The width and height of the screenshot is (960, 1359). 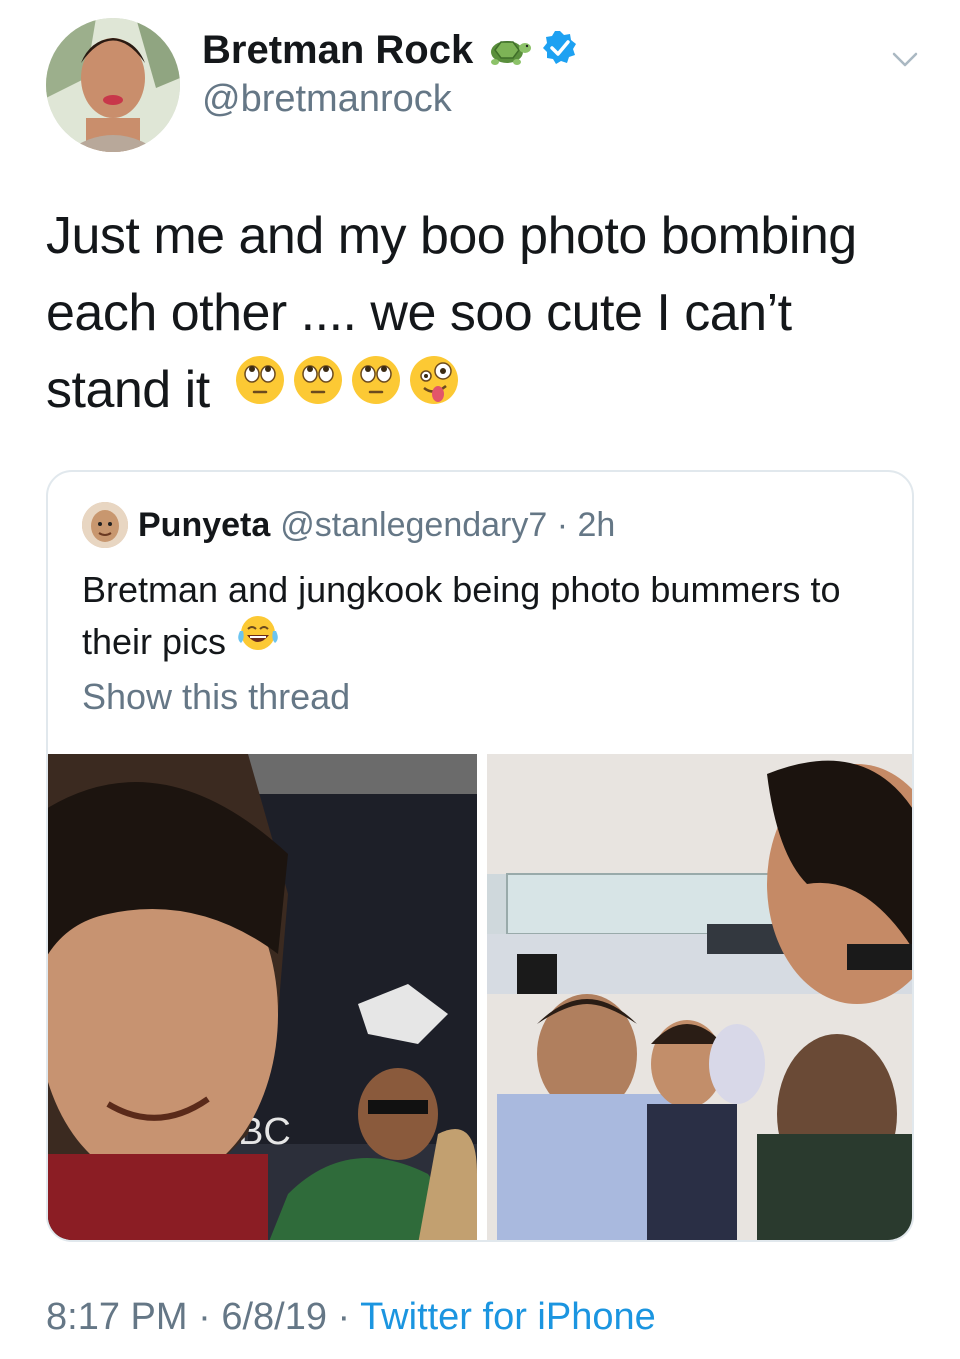 I want to click on zany-face-icon, so click(x=434, y=389).